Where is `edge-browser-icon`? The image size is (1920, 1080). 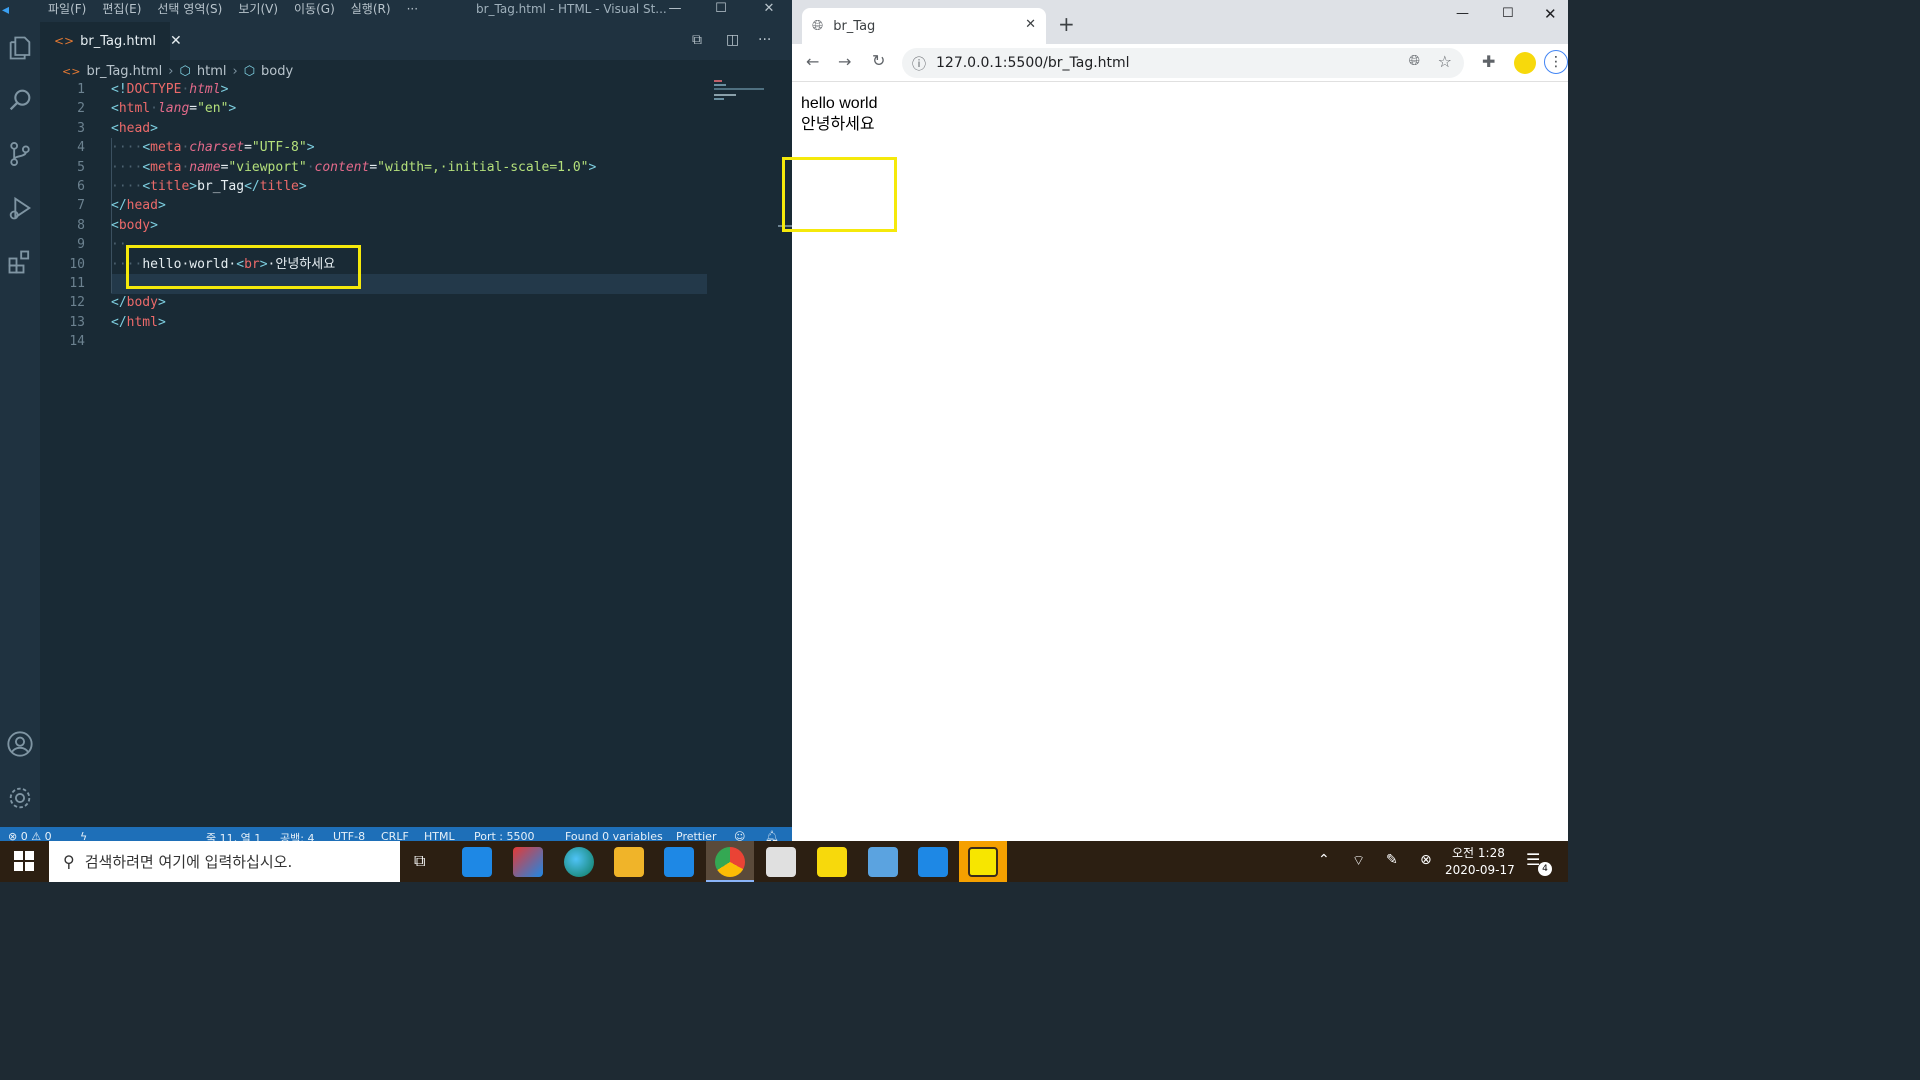 edge-browser-icon is located at coordinates (579, 862).